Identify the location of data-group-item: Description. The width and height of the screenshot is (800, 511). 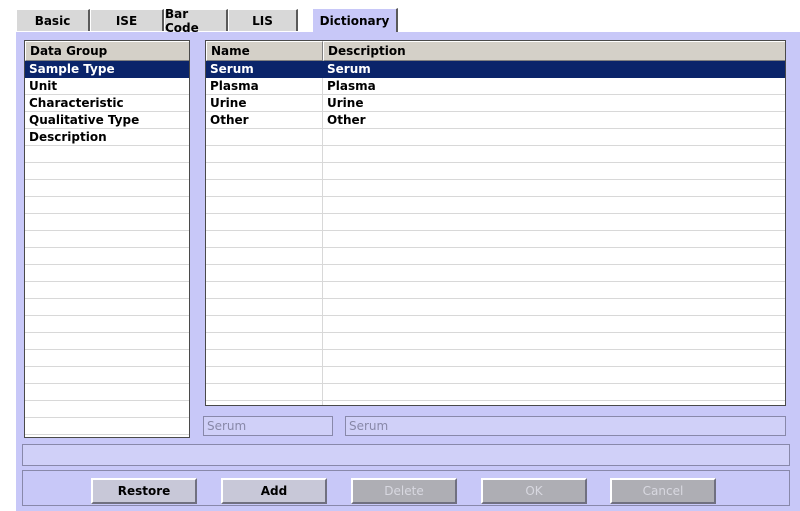
(107, 137).